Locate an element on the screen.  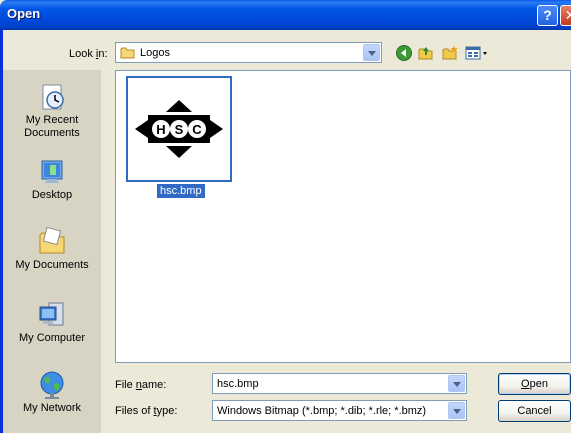
place-my-documents: My Documents is located at coordinates (52, 248).